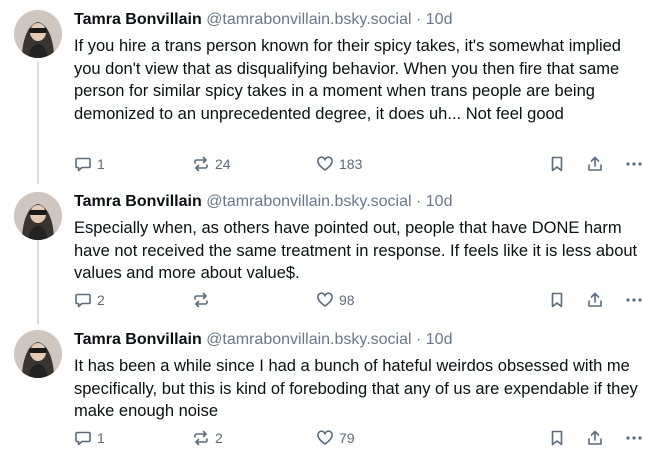 The image size is (666, 459). Describe the element at coordinates (347, 438) in the screenshot. I see `like-count: 79` at that location.